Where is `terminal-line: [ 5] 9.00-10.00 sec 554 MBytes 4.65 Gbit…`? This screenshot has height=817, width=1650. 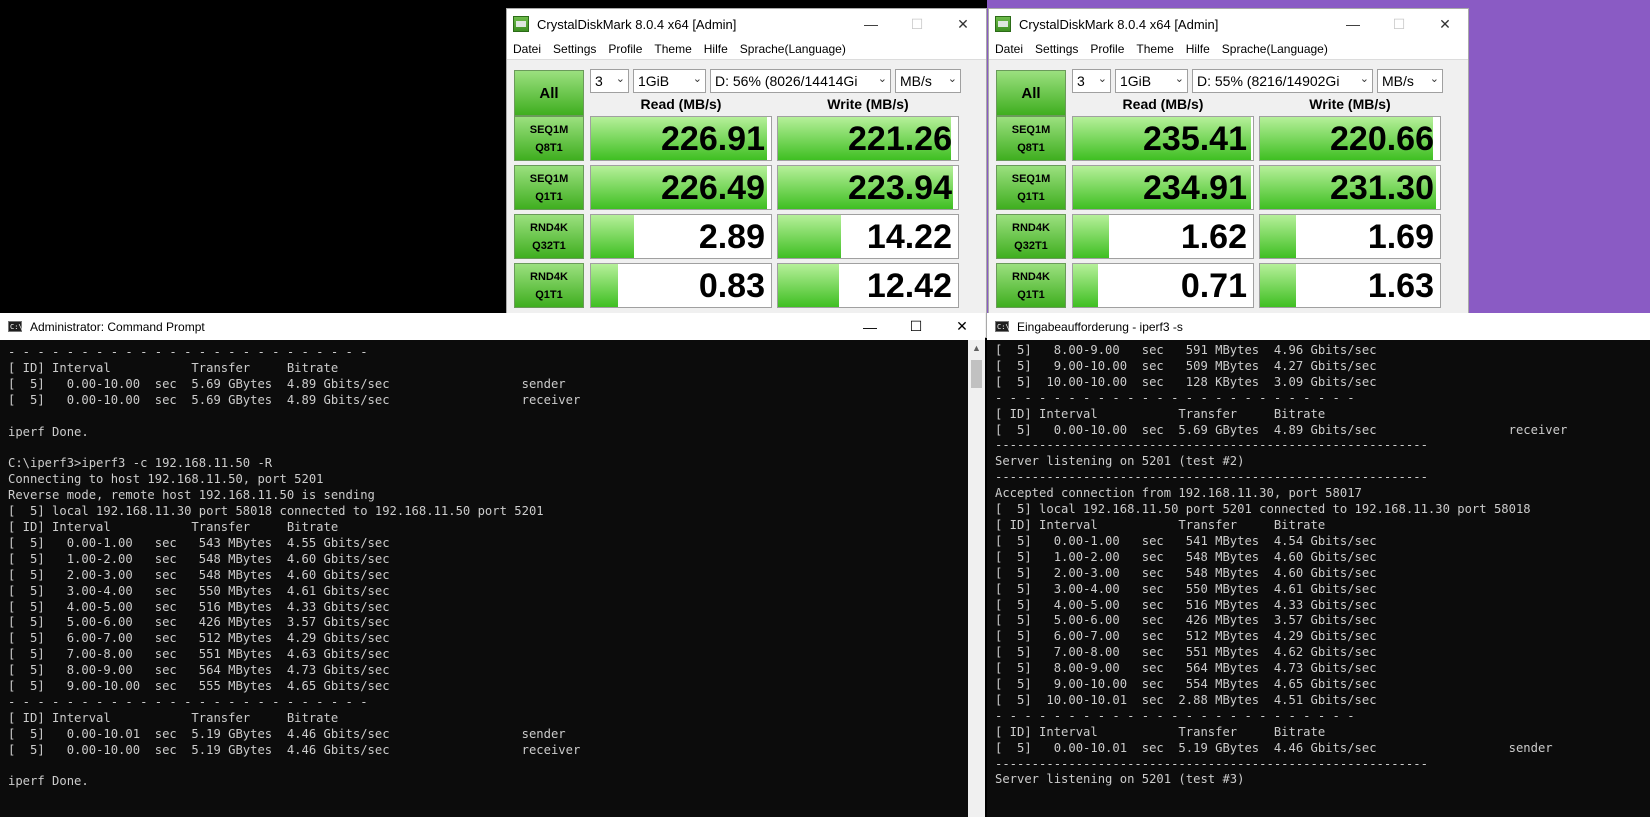
terminal-line: [ 5] 9.00-10.00 sec 554 MBytes 4.65 Gbit… is located at coordinates (1186, 684).